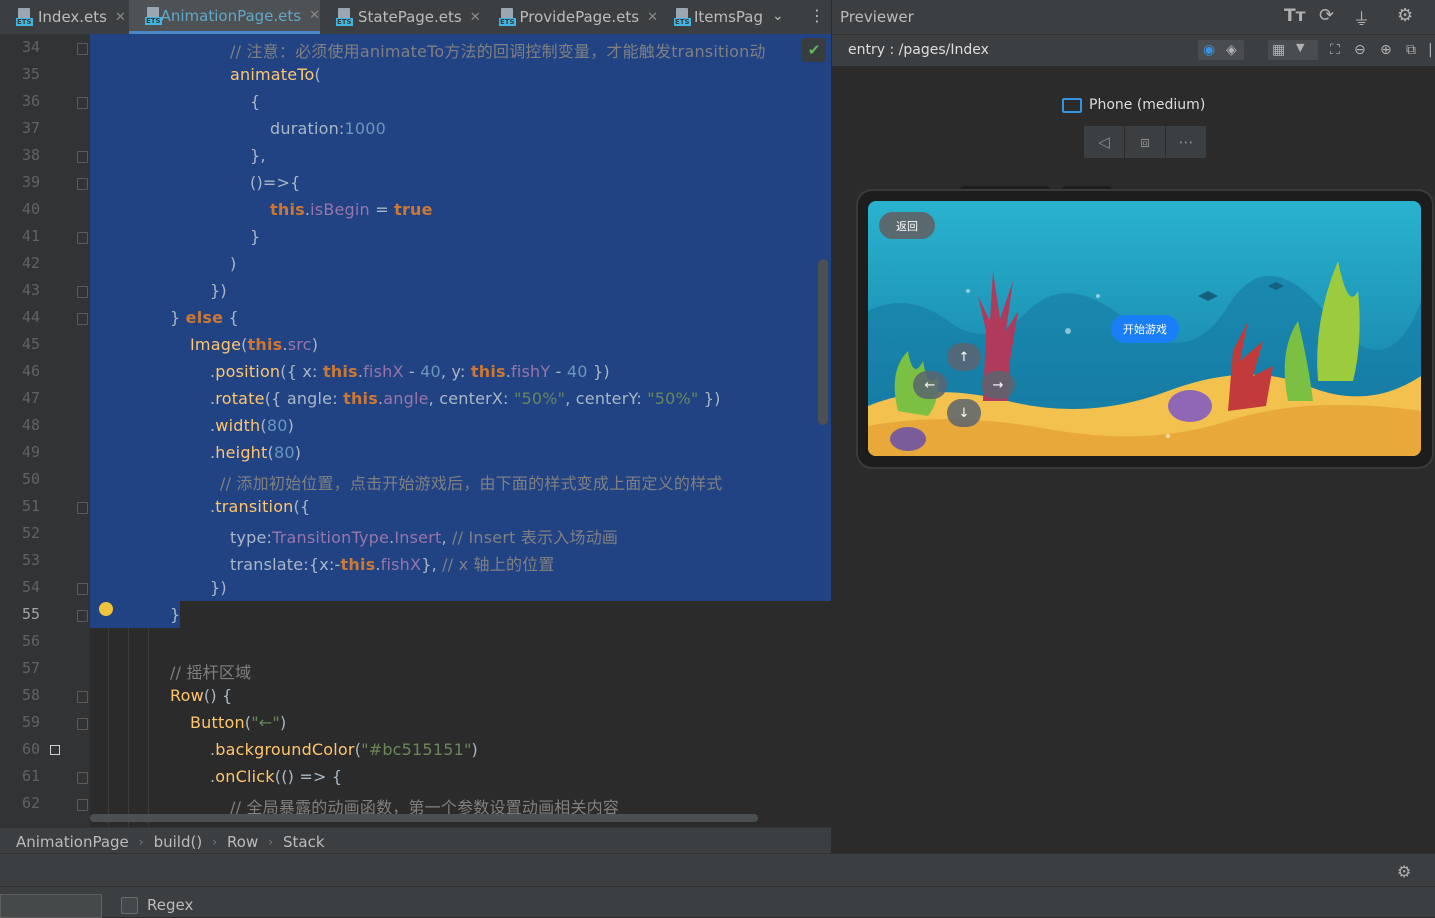 This screenshot has width=1435, height=918. Describe the element at coordinates (201, 695) in the screenshot. I see `code-line-58: Row() {` at that location.